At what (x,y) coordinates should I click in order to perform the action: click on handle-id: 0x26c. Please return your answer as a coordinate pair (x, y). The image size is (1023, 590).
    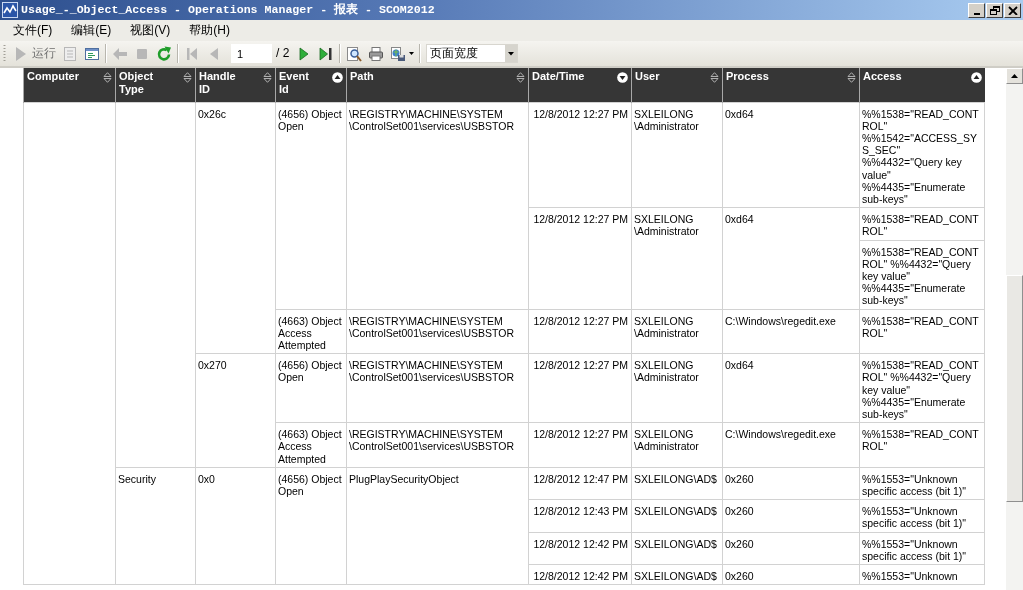
    Looking at the image, I should click on (212, 113).